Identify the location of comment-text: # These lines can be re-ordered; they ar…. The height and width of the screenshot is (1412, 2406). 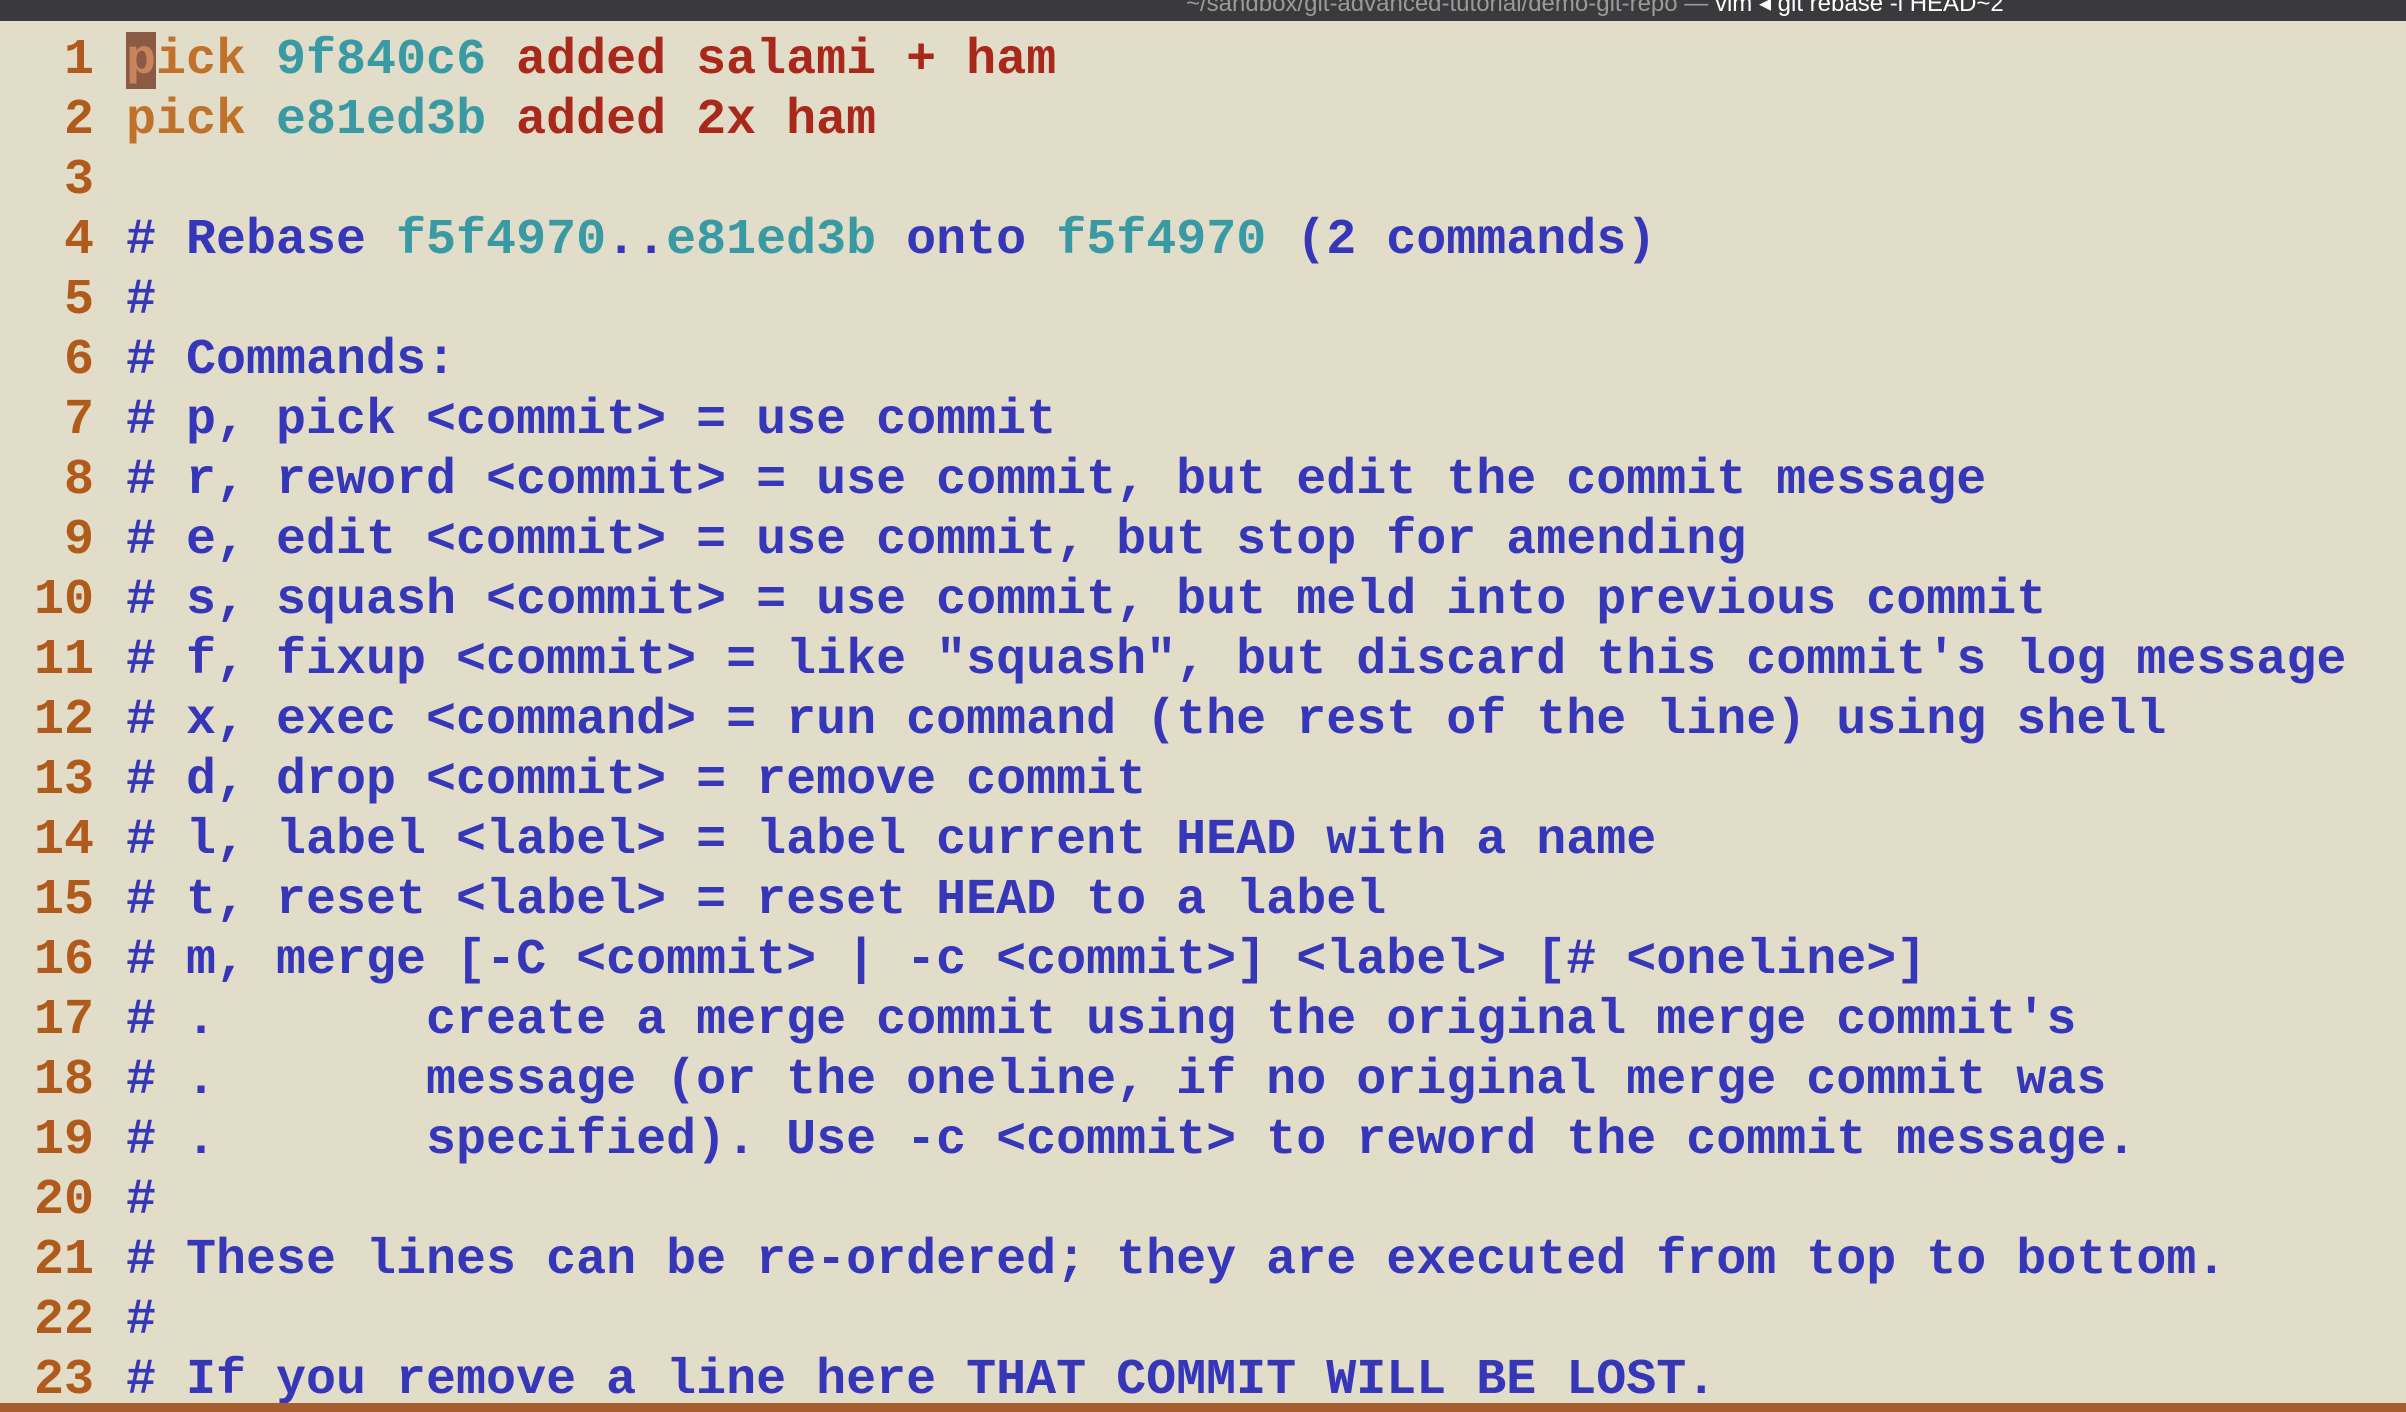
(1176, 1260).